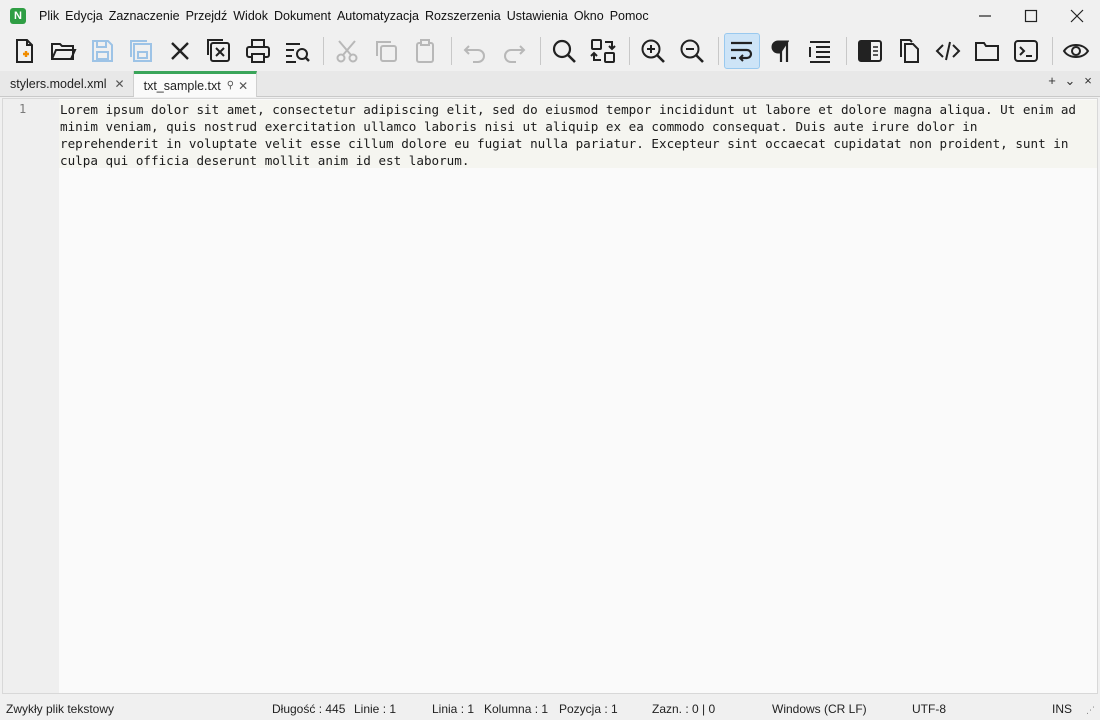 Image resolution: width=1100 pixels, height=720 pixels. What do you see at coordinates (1052, 81) in the screenshot?
I see `new-tab-icon: +` at bounding box center [1052, 81].